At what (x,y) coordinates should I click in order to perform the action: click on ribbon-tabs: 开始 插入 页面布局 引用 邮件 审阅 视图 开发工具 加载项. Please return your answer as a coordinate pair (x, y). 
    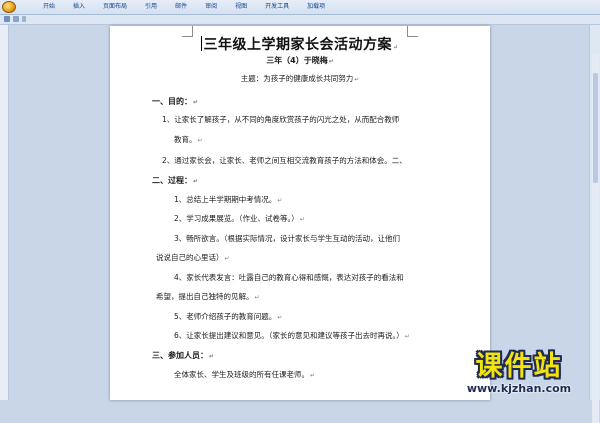
    Looking at the image, I should click on (184, 7).